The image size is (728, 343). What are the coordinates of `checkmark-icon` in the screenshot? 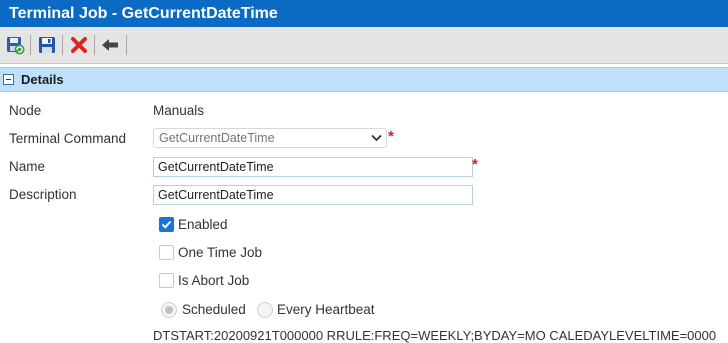 It's located at (166, 224).